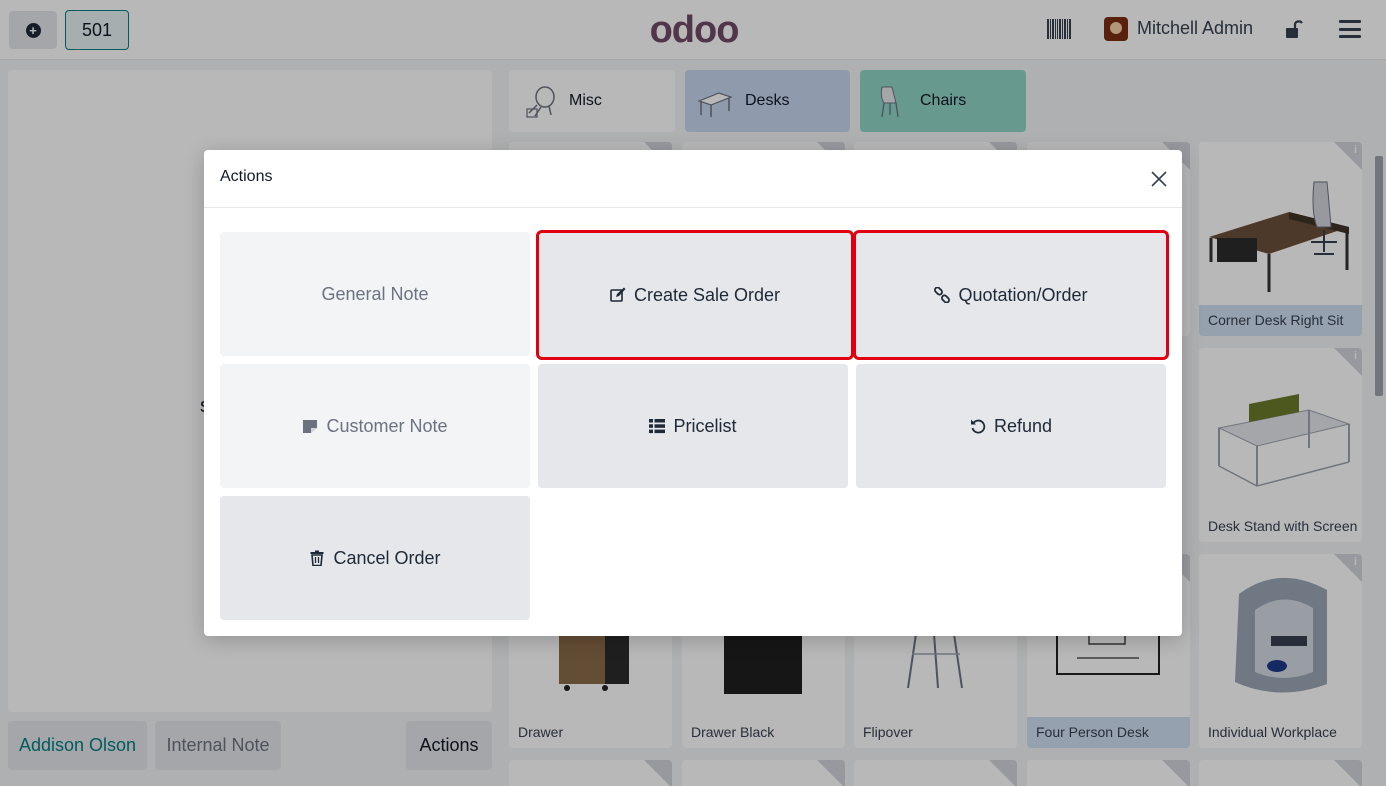  Describe the element at coordinates (978, 426) in the screenshot. I see `undo-icon` at that location.